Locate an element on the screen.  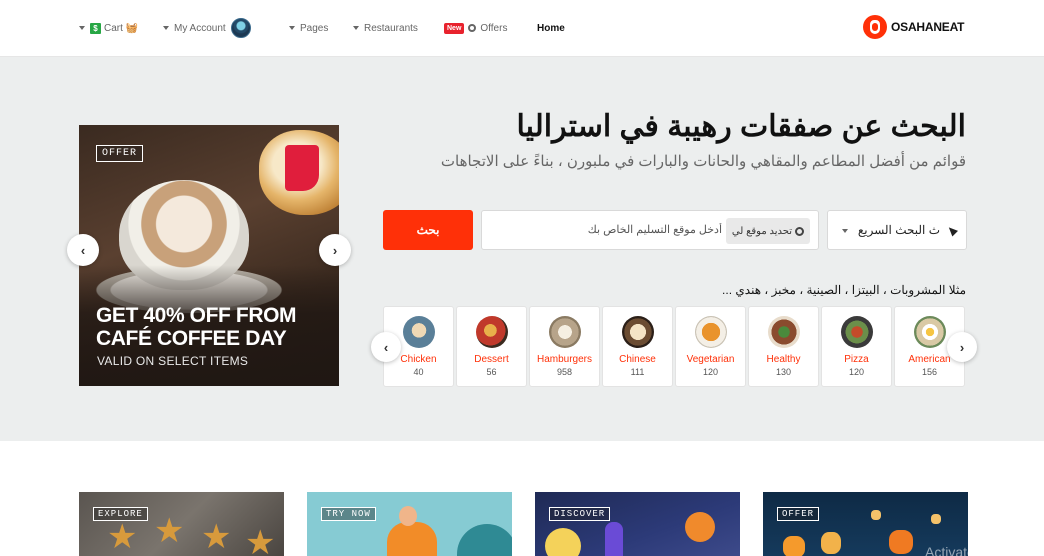
category-card-dessert: Dessert 56 is located at coordinates (491, 346).